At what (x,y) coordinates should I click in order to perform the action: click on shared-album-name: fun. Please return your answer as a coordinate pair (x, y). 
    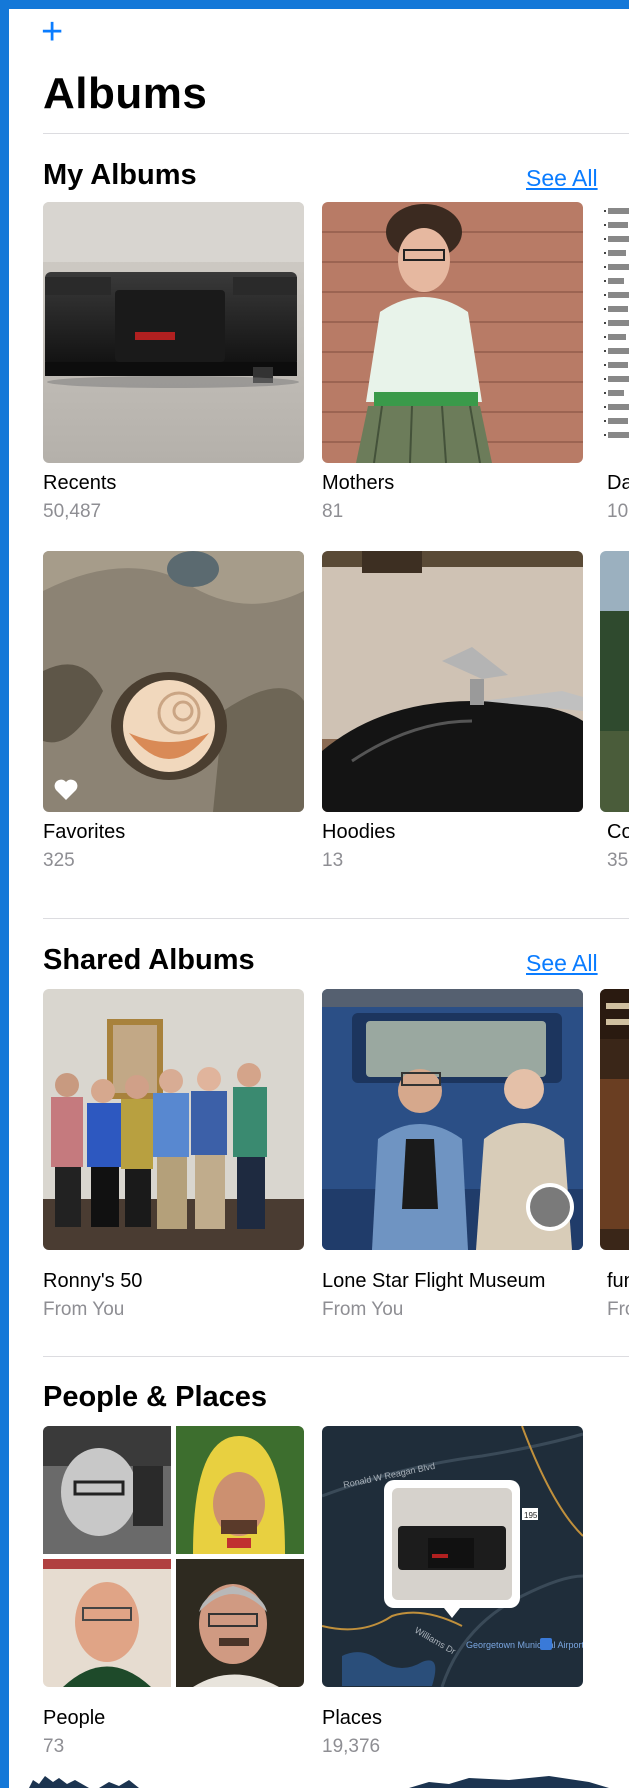
    Looking at the image, I should click on (618, 1281).